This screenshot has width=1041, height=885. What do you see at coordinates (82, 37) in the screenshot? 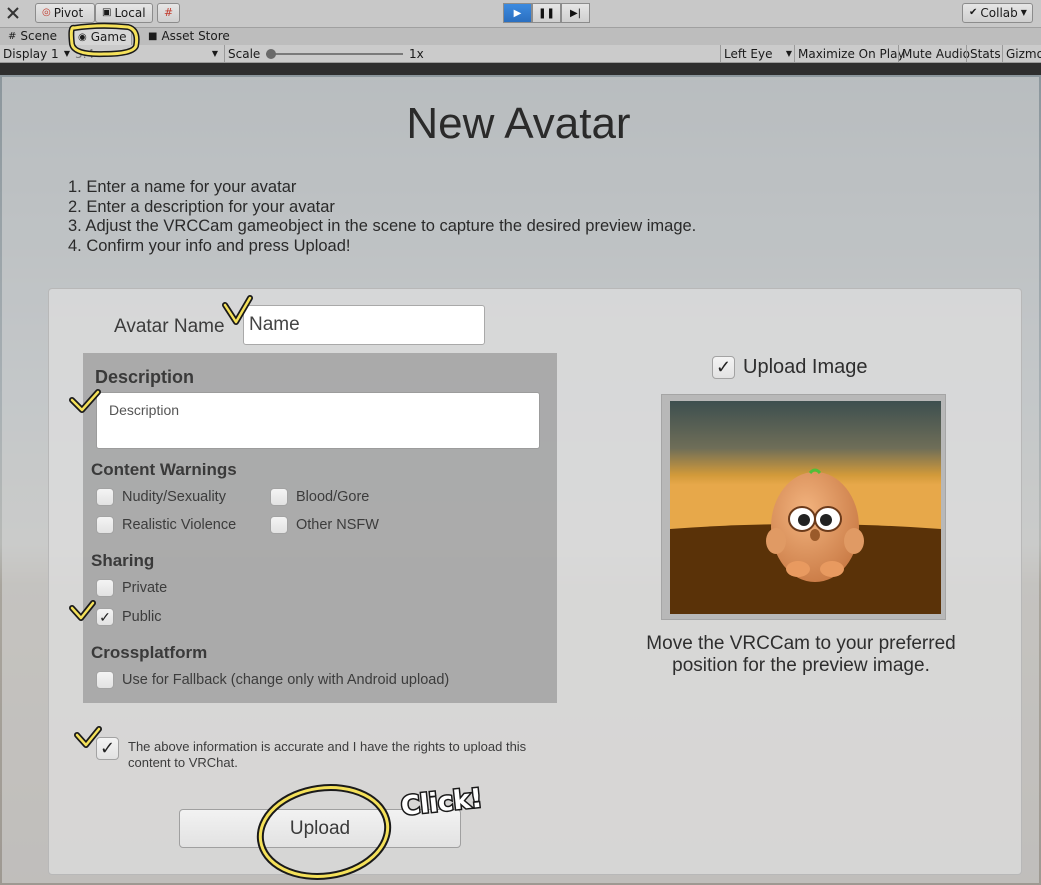
I see `gamepad-icon: ◉` at bounding box center [82, 37].